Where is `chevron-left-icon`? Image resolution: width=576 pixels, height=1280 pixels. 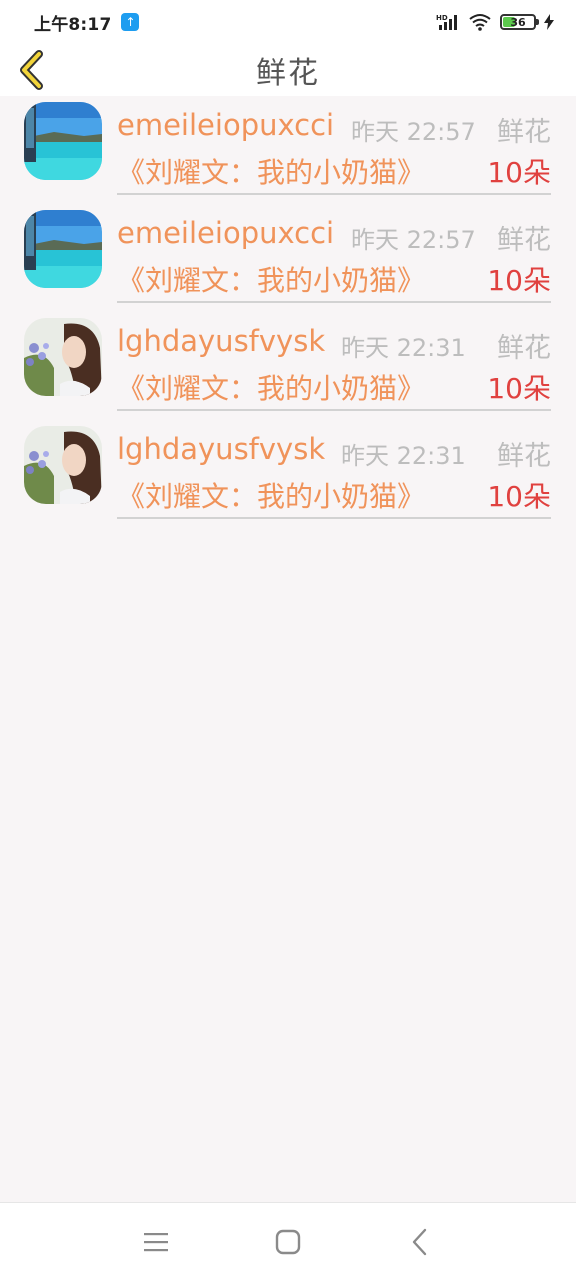
chevron-left-icon is located at coordinates (31, 70).